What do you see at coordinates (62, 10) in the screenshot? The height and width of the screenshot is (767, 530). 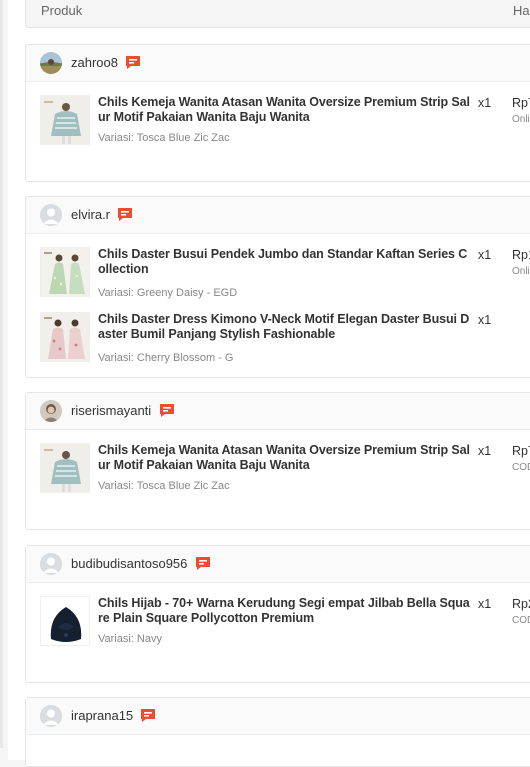 I see `column-header-product: Produk` at bounding box center [62, 10].